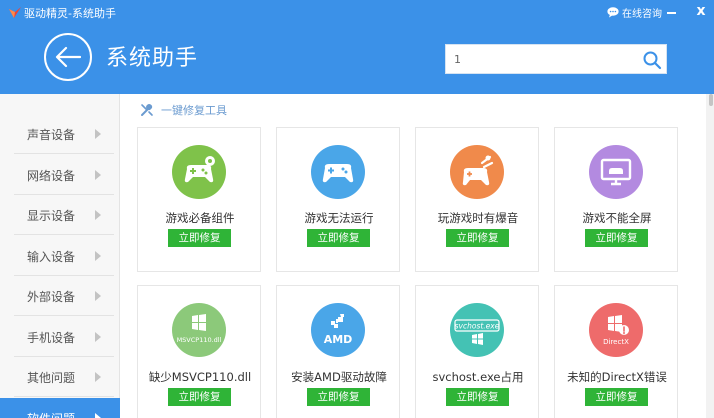  Describe the element at coordinates (616, 199) in the screenshot. I see `repair-card-game-fullscreen: 游戏不能全屏 立即修复` at that location.